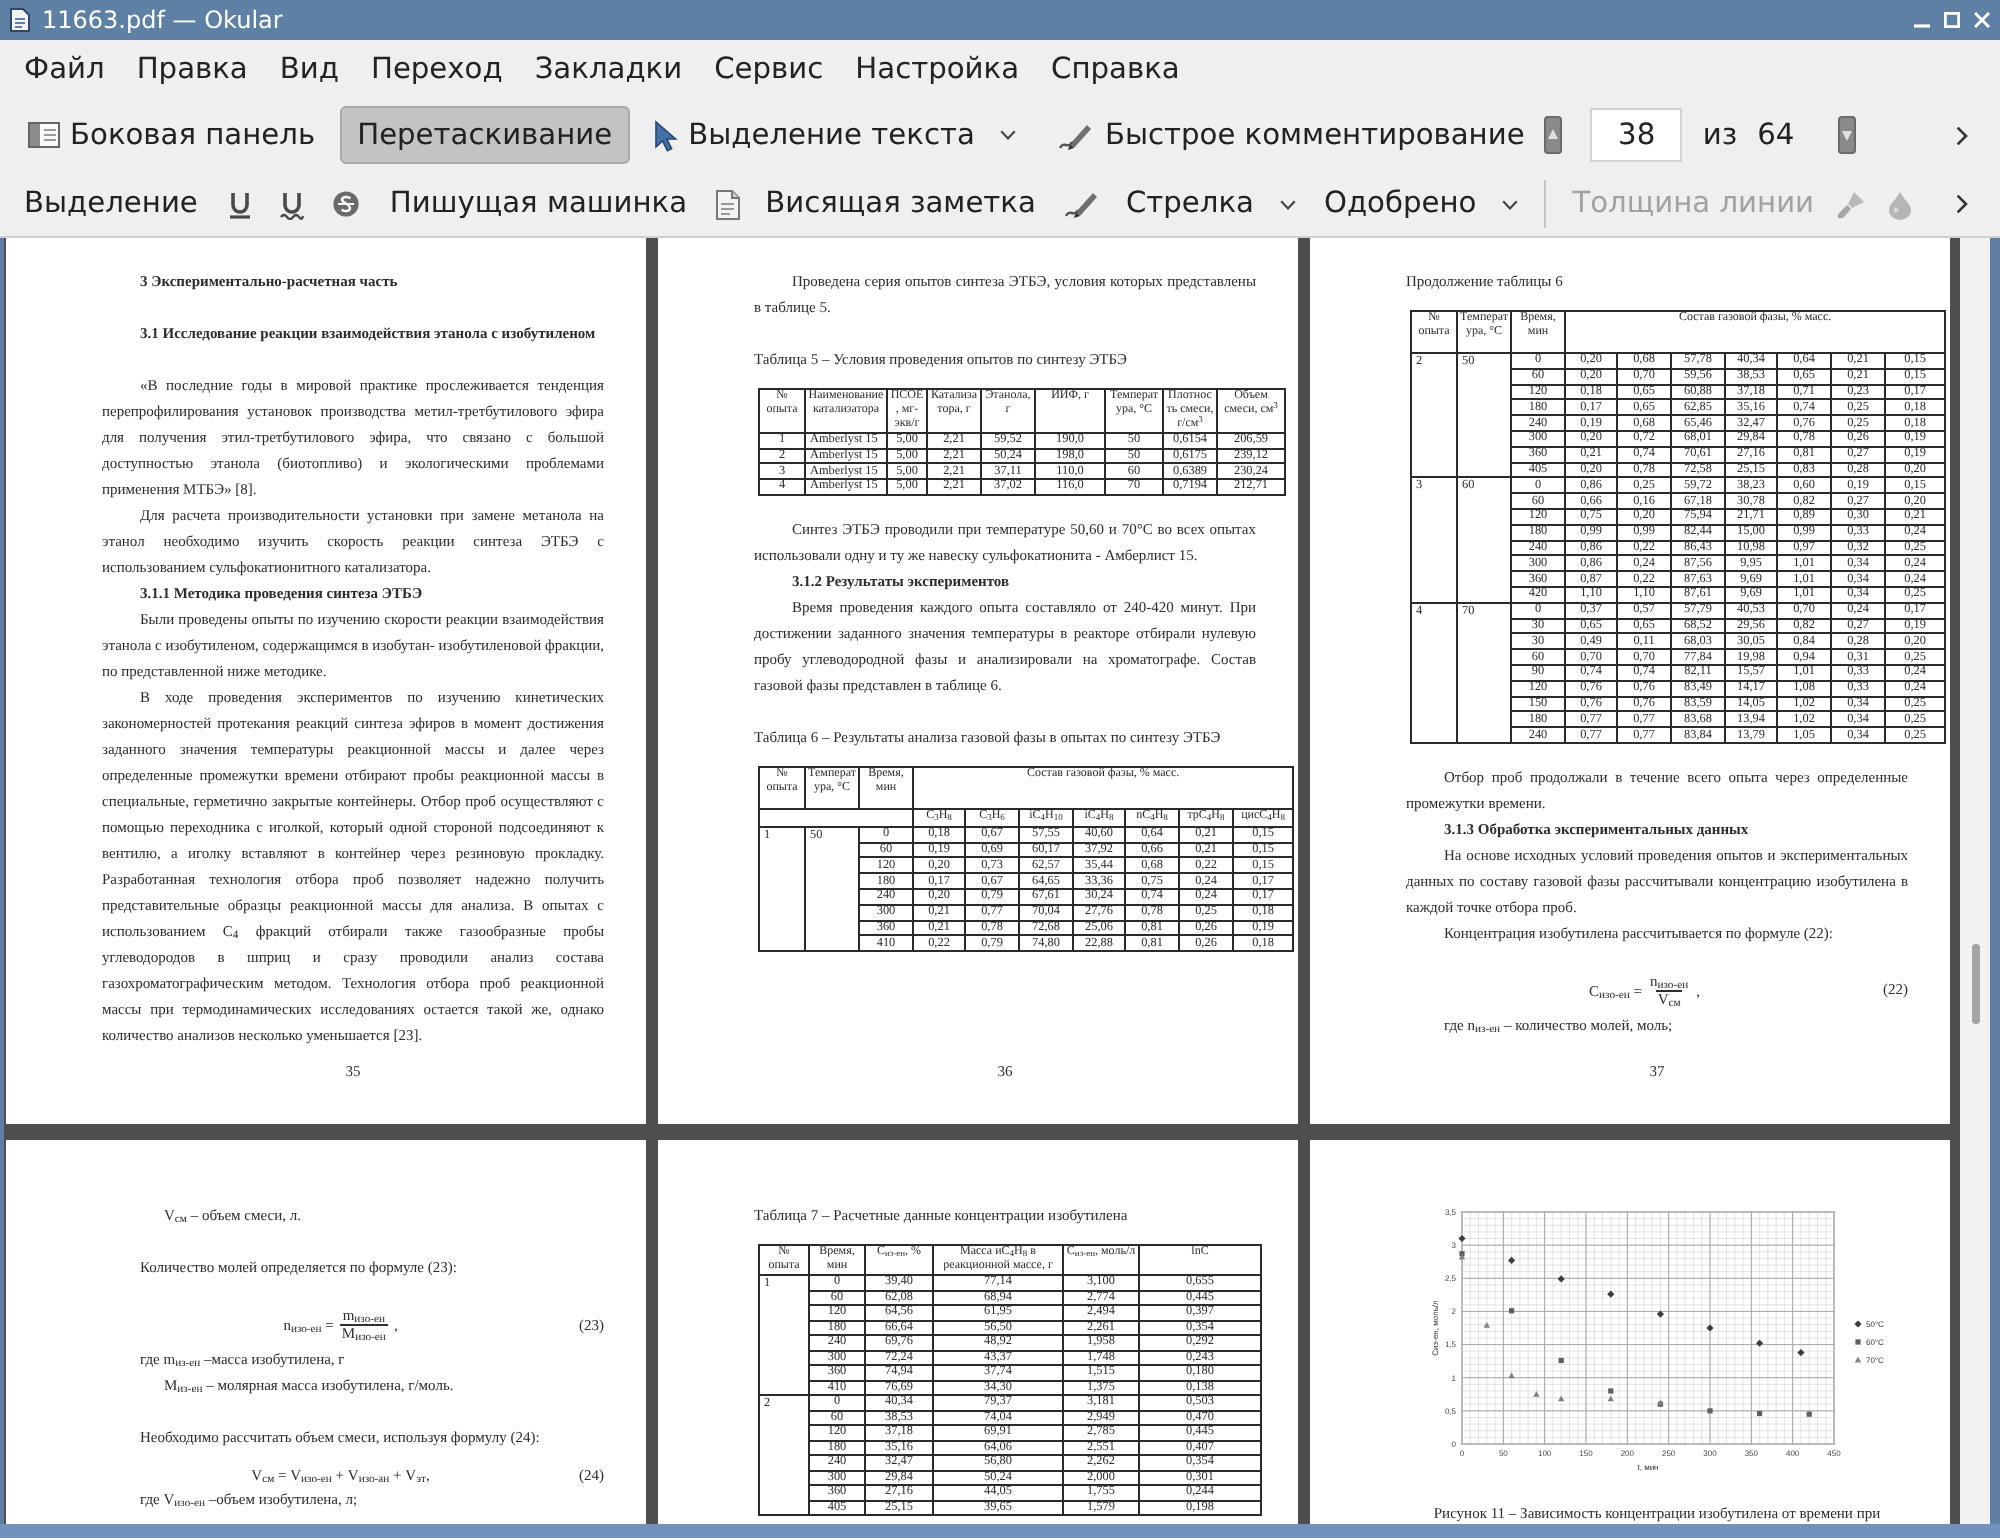 Image resolution: width=2000 pixels, height=1538 pixels. Describe the element at coordinates (162, 21) in the screenshot. I see `window-title: 11663.pdf — Okular` at that location.